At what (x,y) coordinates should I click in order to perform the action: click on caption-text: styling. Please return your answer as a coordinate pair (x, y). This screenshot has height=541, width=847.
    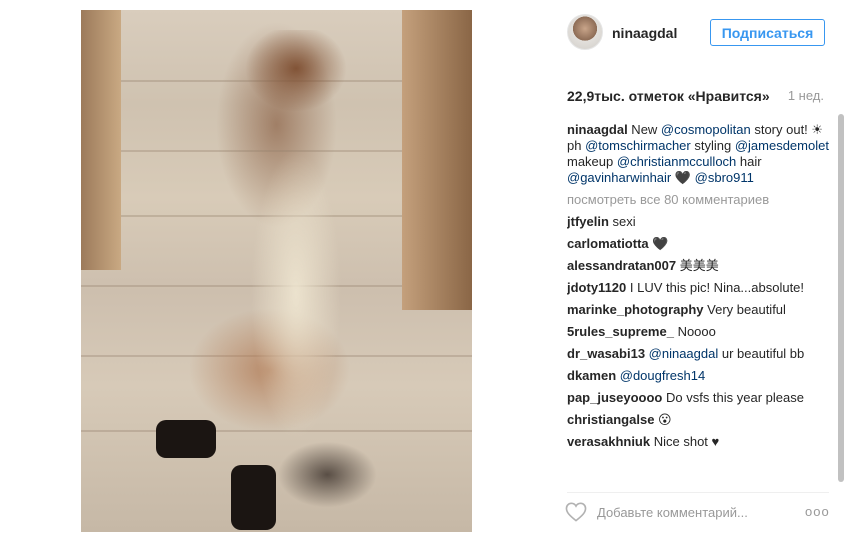
    Looking at the image, I should click on (712, 145).